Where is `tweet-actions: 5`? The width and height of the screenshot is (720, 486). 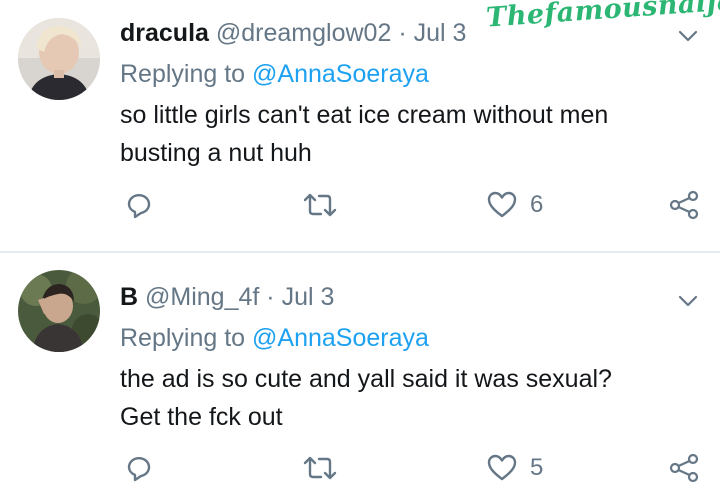
tweet-actions: 5 is located at coordinates (360, 468).